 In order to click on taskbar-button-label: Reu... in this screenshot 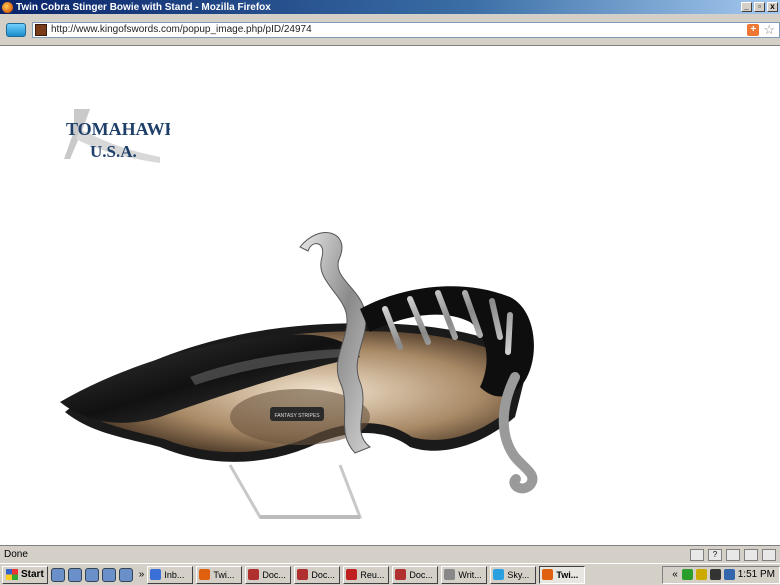, I will do `click(372, 574)`.